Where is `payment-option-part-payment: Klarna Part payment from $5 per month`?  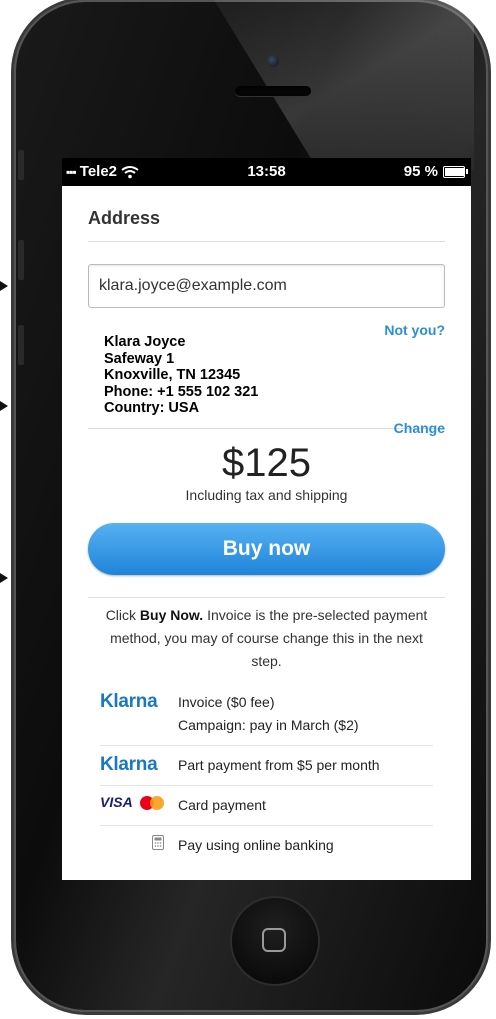 payment-option-part-payment: Klarna Part payment from $5 per month is located at coordinates (266, 766).